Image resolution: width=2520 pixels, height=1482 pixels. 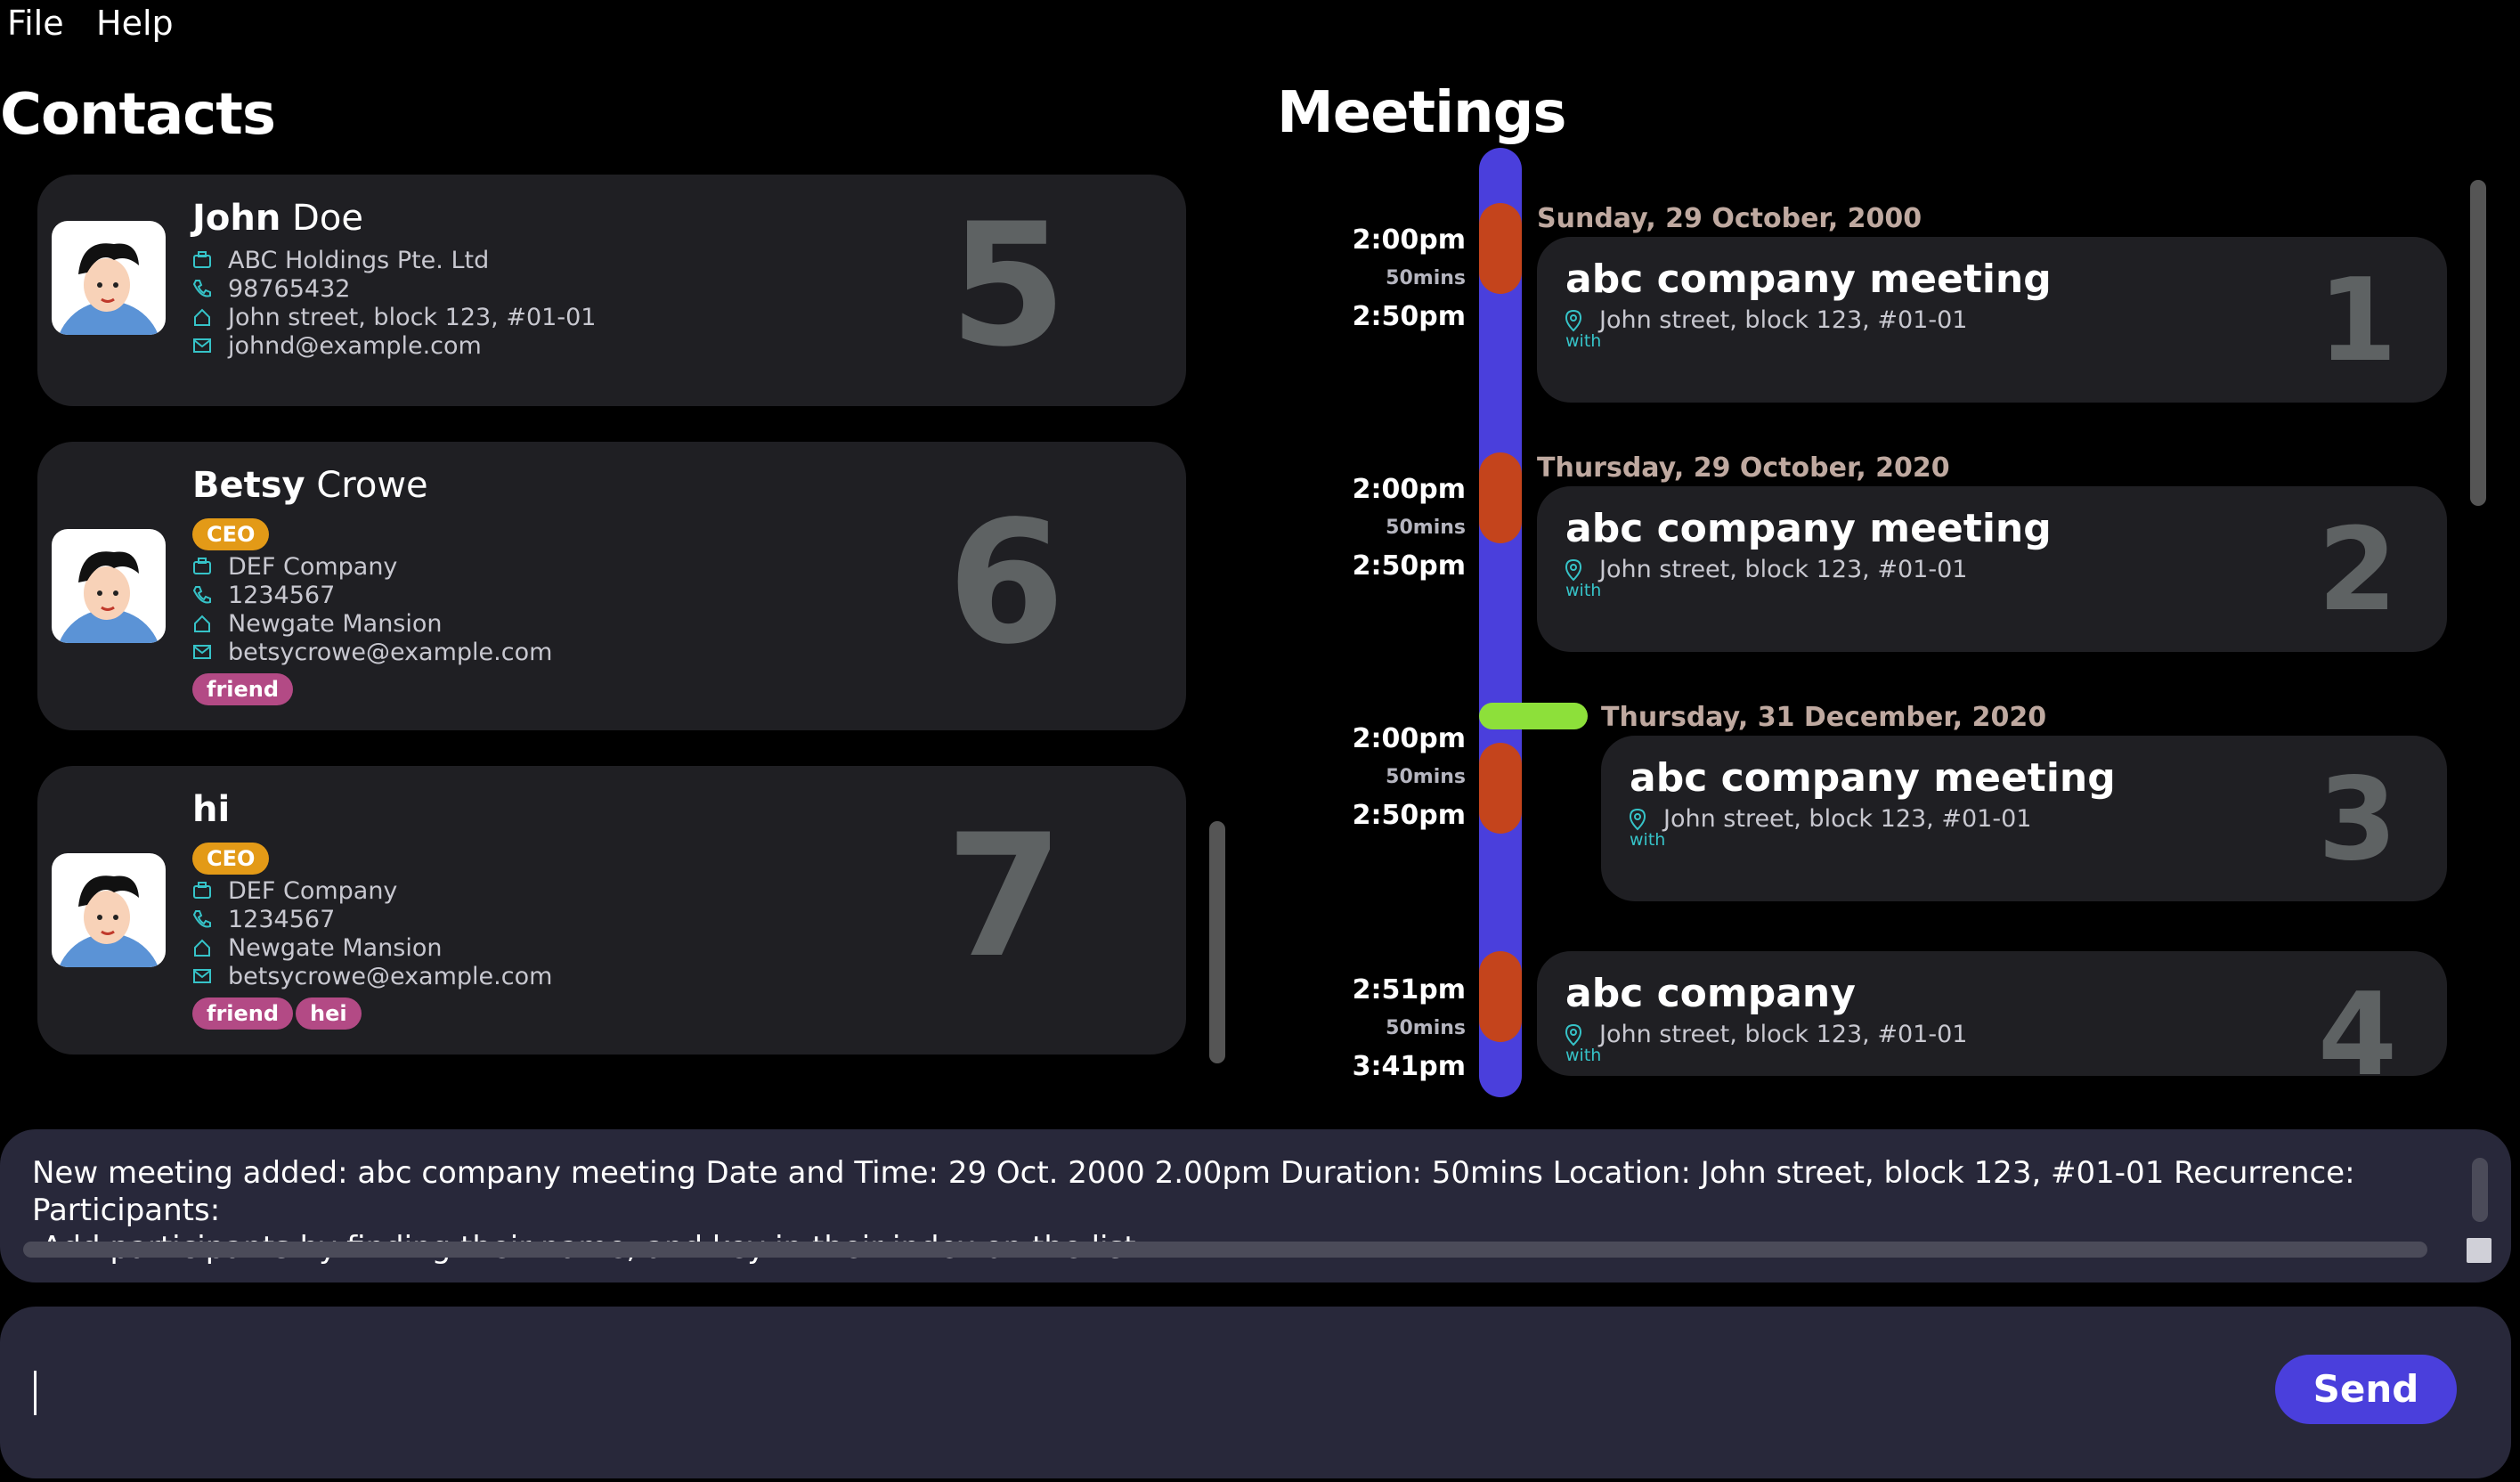 What do you see at coordinates (1255, 1392) in the screenshot?
I see `command-input` at bounding box center [1255, 1392].